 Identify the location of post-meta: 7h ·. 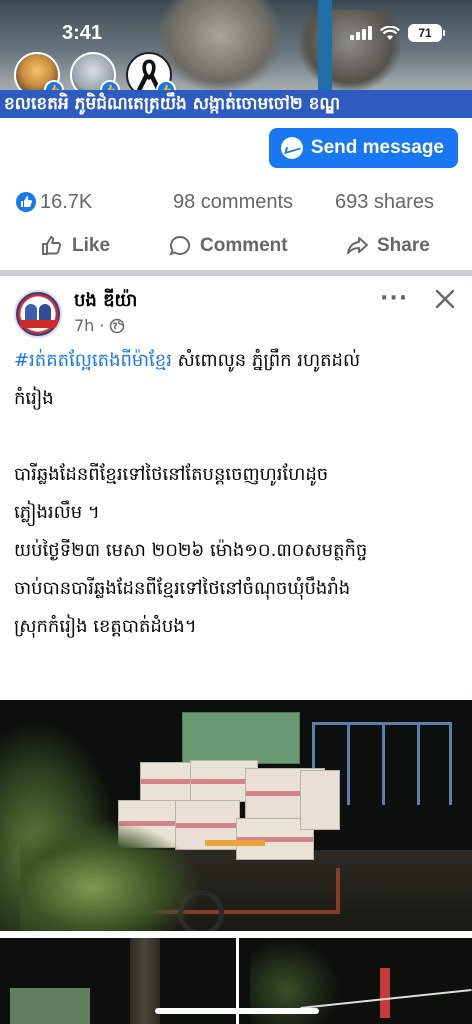
(99, 325).